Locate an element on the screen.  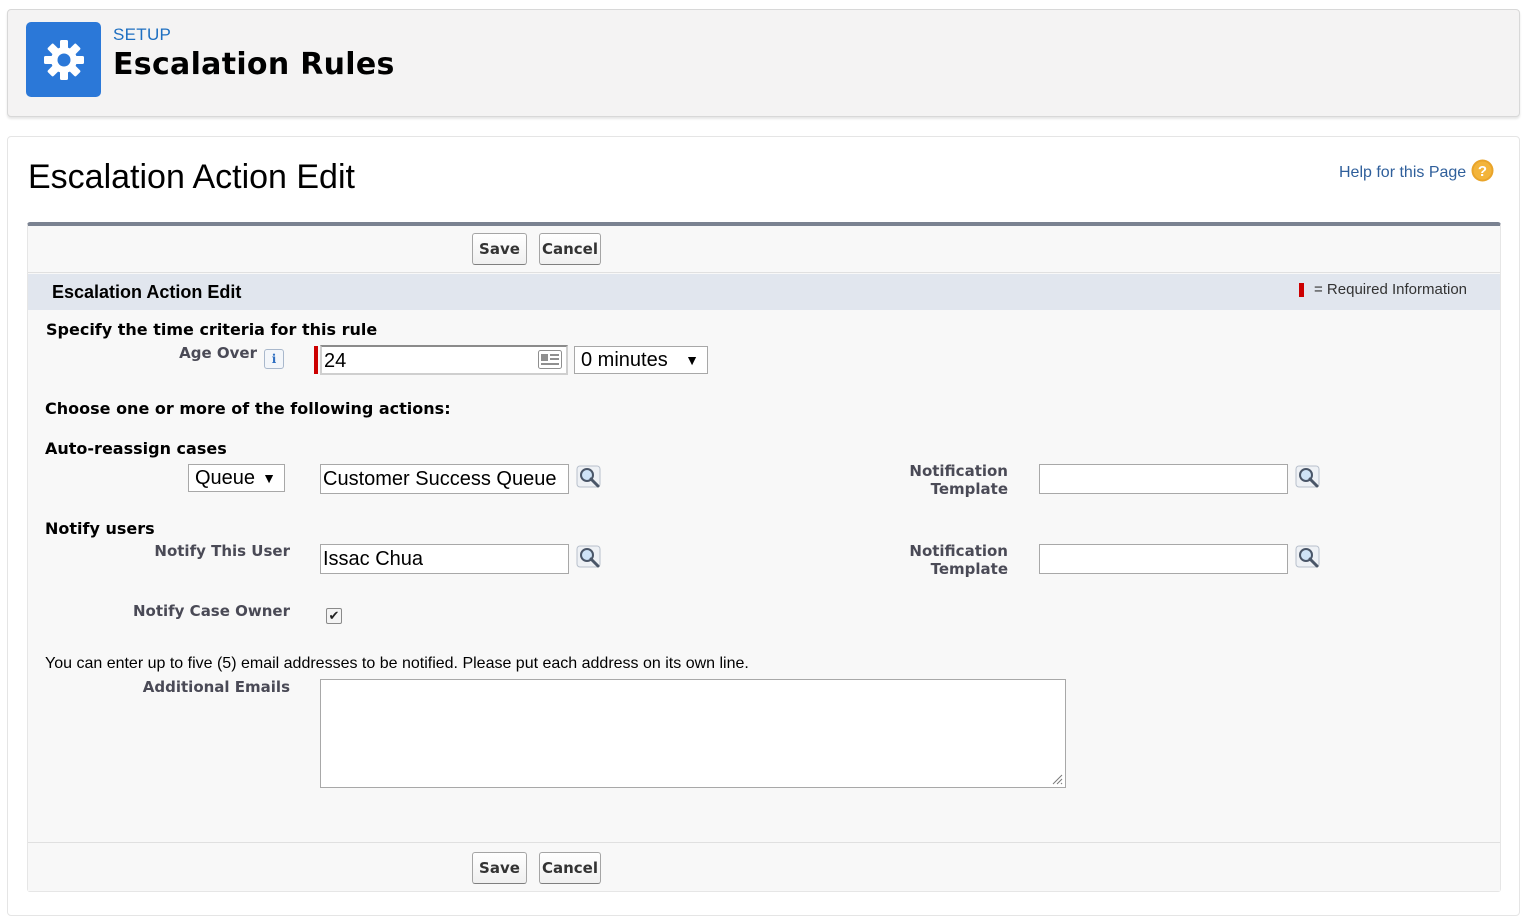
required-indicator is located at coordinates (316, 360).